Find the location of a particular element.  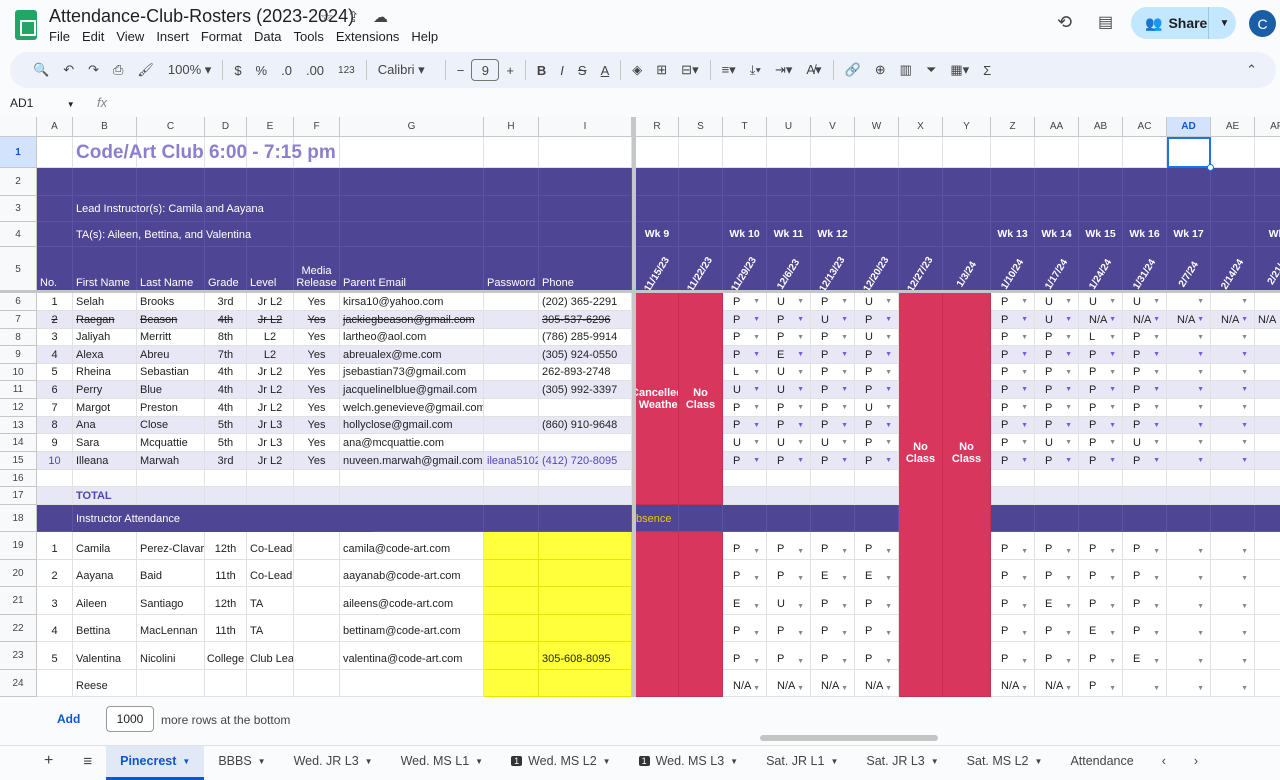

date-header: 2/14/24 is located at coordinates (1233, 270).